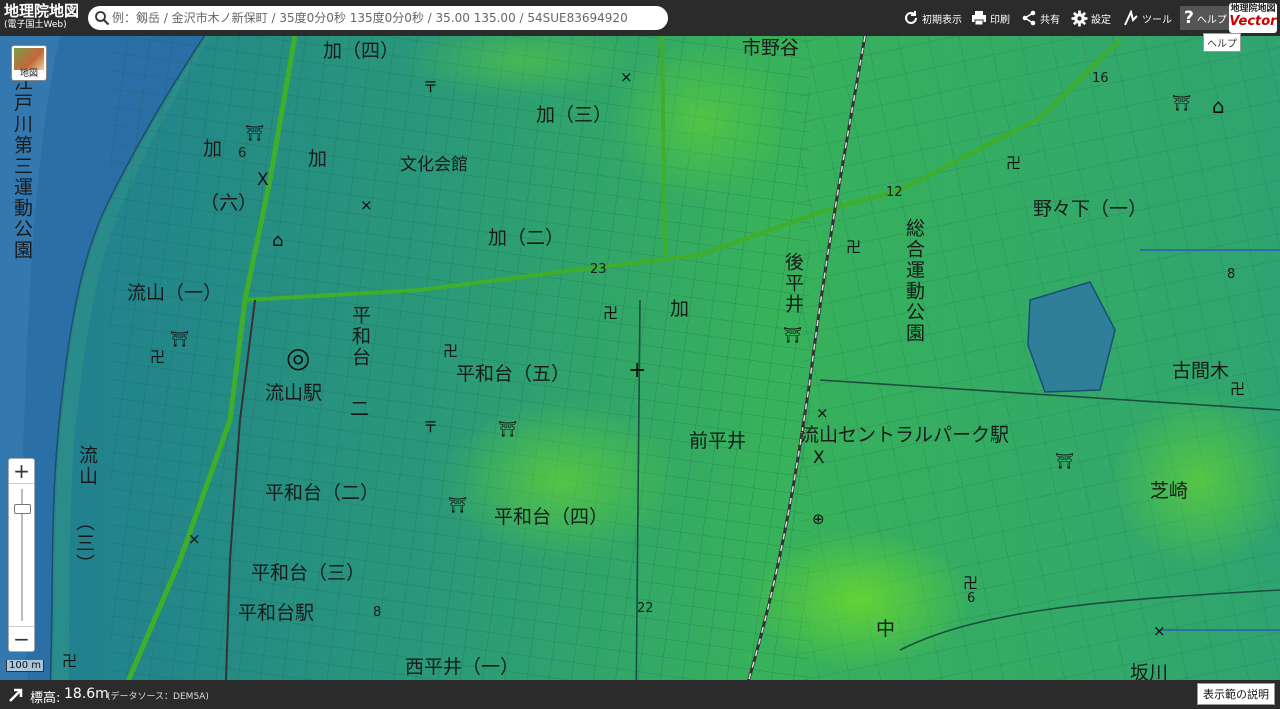 This screenshot has height=709, width=1280. I want to click on label-ka6: 加, so click(213, 149).